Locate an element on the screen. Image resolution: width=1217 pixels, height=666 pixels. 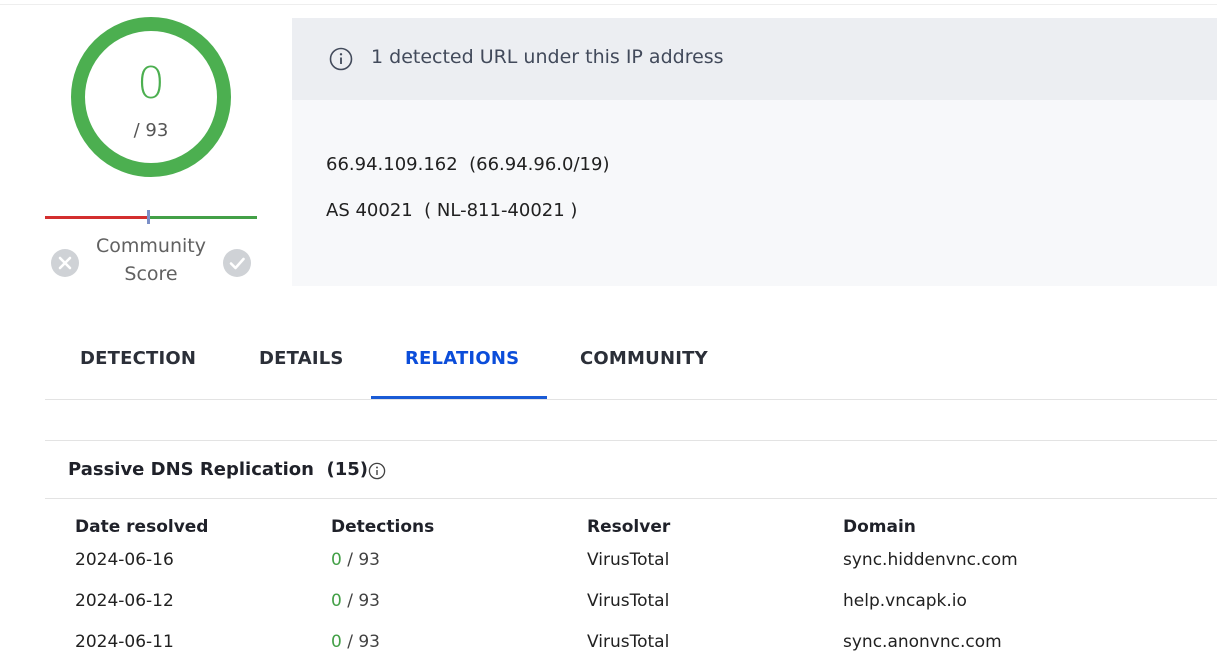
row-date: 2024-06-12 is located at coordinates (124, 601).